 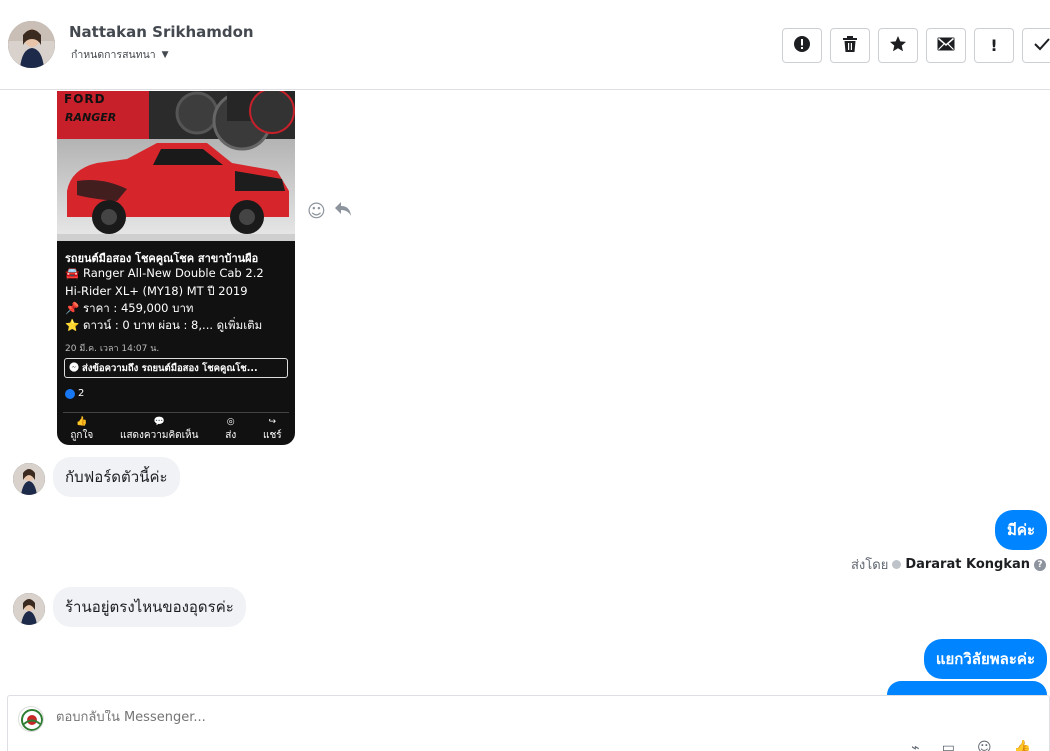 I want to click on incoming-message: ร้านอยู่ตรงไหนของอุดรค่ะ, so click(x=149, y=607).